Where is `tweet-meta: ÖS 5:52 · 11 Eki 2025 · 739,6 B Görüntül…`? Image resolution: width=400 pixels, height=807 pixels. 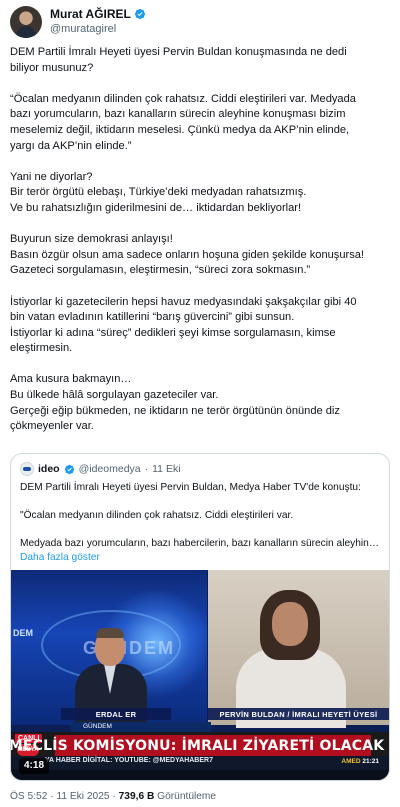
tweet-meta: ÖS 5:52 · 11 Eki 2025 · 739,6 B Görüntül… is located at coordinates (113, 796).